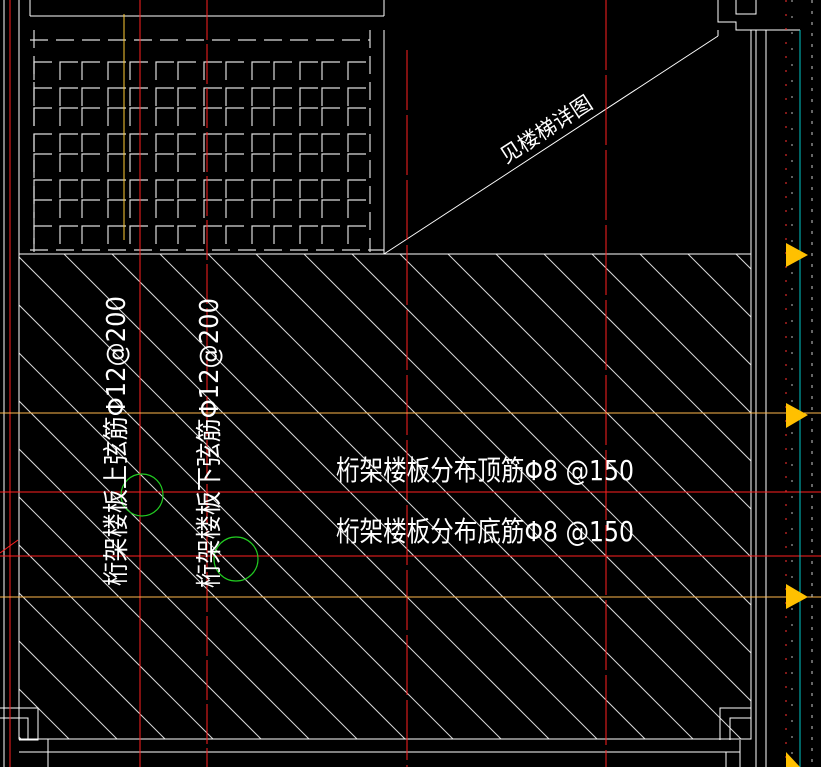 The height and width of the screenshot is (767, 821). I want to click on top-chord-label: 桁架楼板上弦筋Φ12@200, so click(117, 441).